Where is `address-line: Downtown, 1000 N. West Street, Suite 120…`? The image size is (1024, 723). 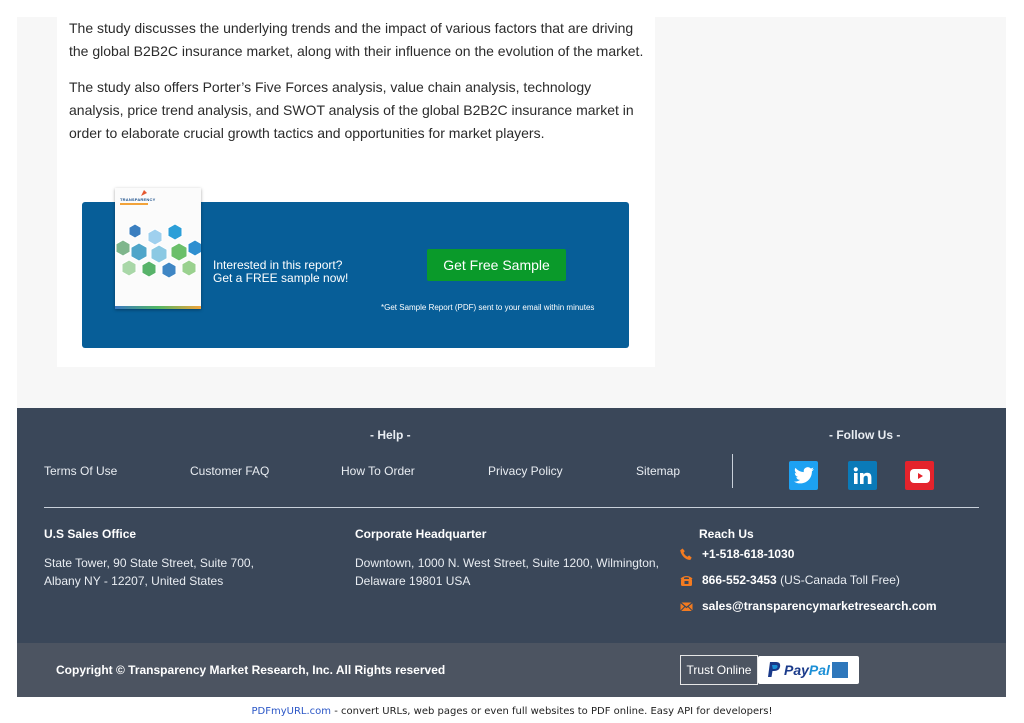 address-line: Downtown, 1000 N. West Street, Suite 120… is located at coordinates (507, 563).